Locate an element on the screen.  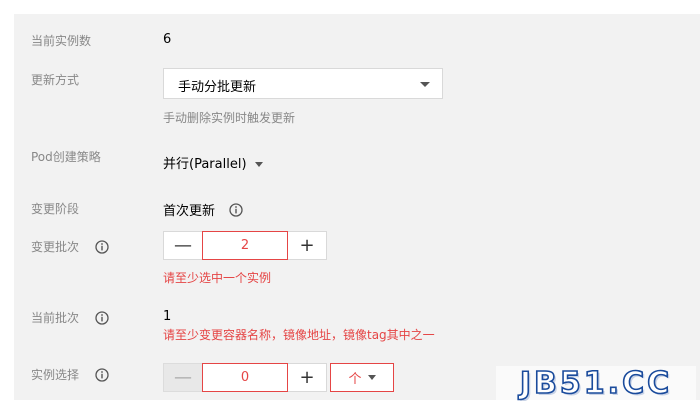
current-instances-value: 6 is located at coordinates (167, 39).